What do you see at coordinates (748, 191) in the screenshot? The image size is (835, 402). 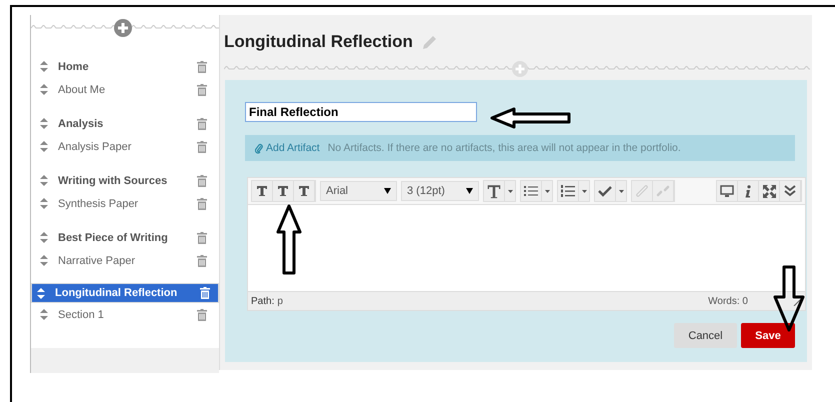 I see `info-icon` at bounding box center [748, 191].